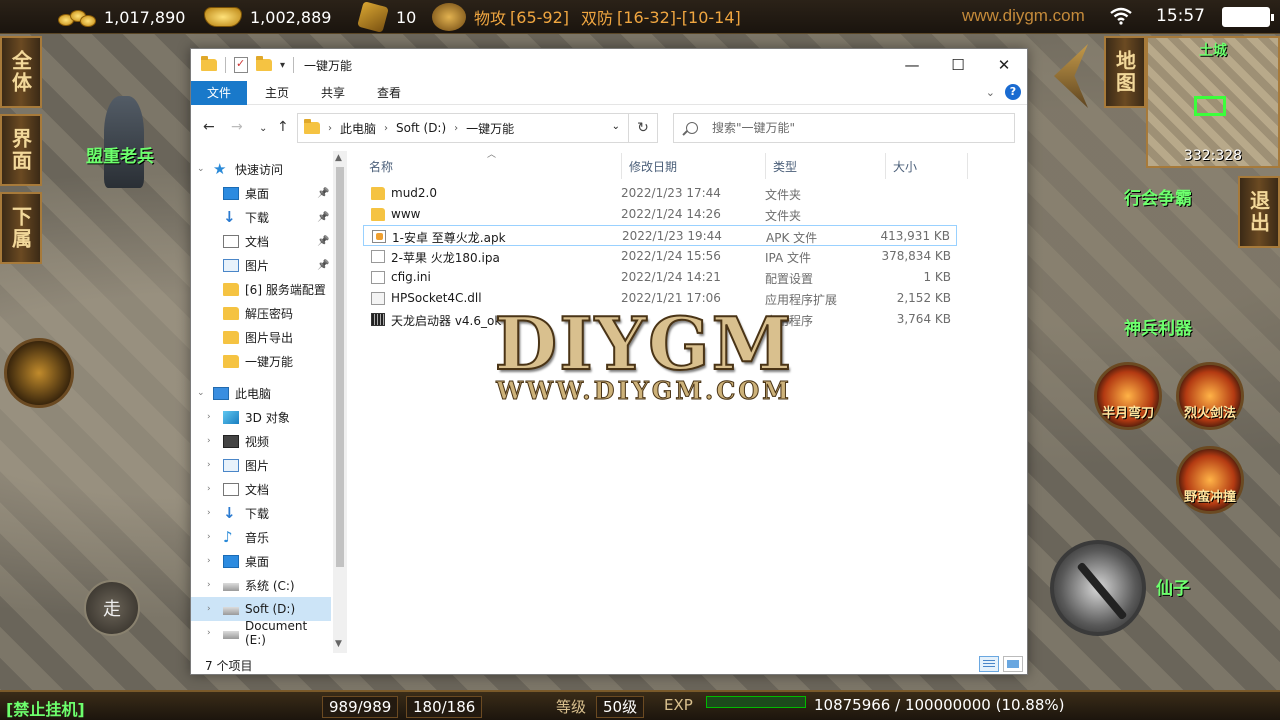 This screenshot has width=1280, height=720. What do you see at coordinates (261, 609) in the screenshot?
I see `nav-item: › Soft (D:)` at bounding box center [261, 609].